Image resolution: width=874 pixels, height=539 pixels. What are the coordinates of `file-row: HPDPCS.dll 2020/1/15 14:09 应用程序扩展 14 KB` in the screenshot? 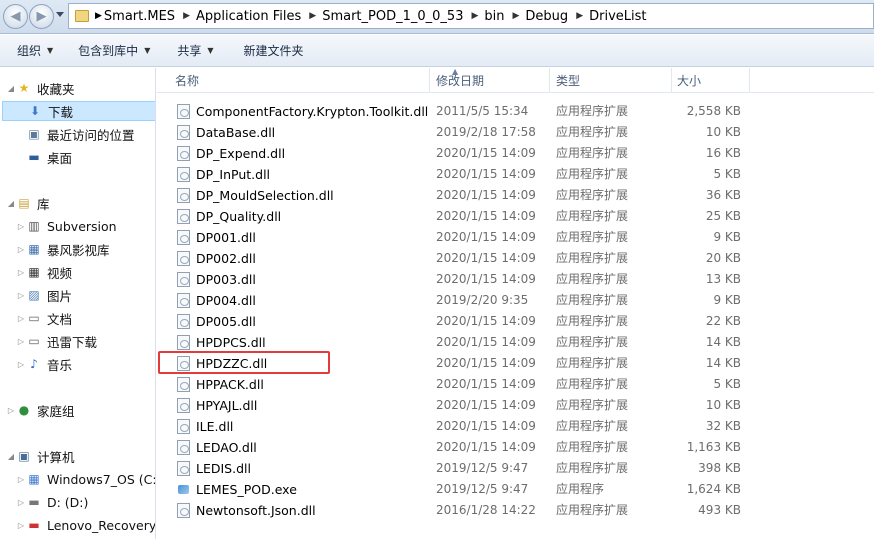 It's located at (515, 342).